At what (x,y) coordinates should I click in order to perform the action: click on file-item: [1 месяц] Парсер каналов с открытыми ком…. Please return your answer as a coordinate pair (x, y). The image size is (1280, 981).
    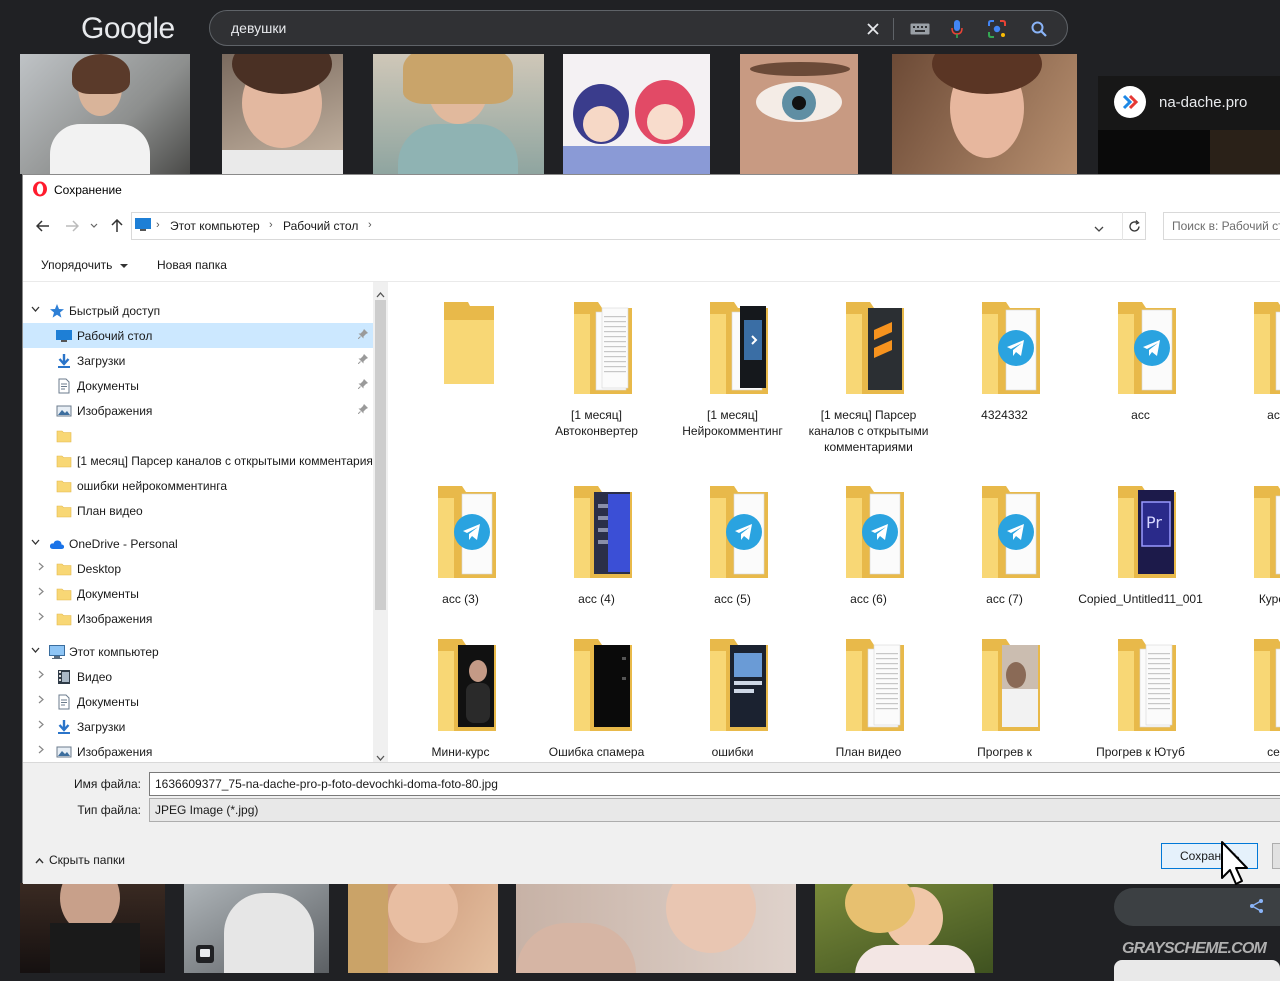
    Looking at the image, I should click on (868, 375).